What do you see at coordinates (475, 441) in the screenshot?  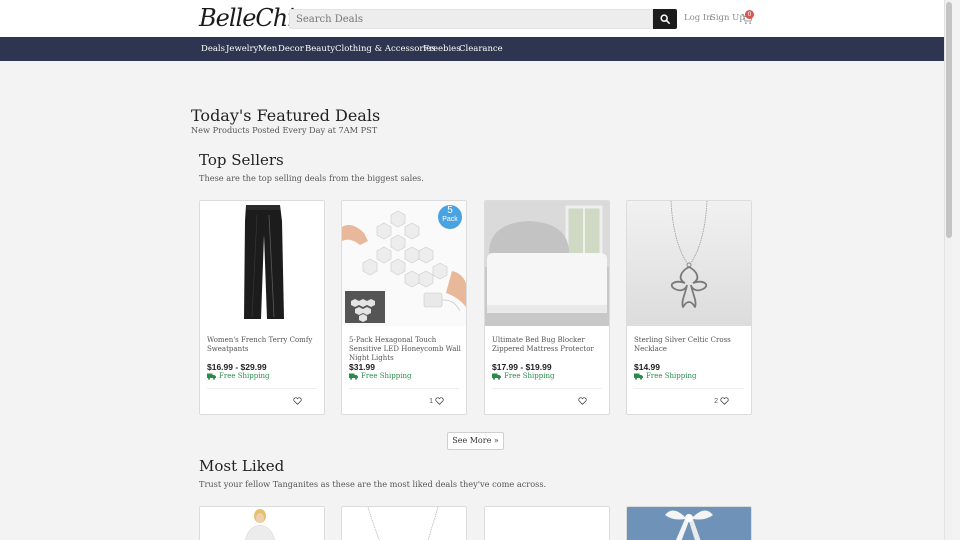 I see `see-more-button: See More »` at bounding box center [475, 441].